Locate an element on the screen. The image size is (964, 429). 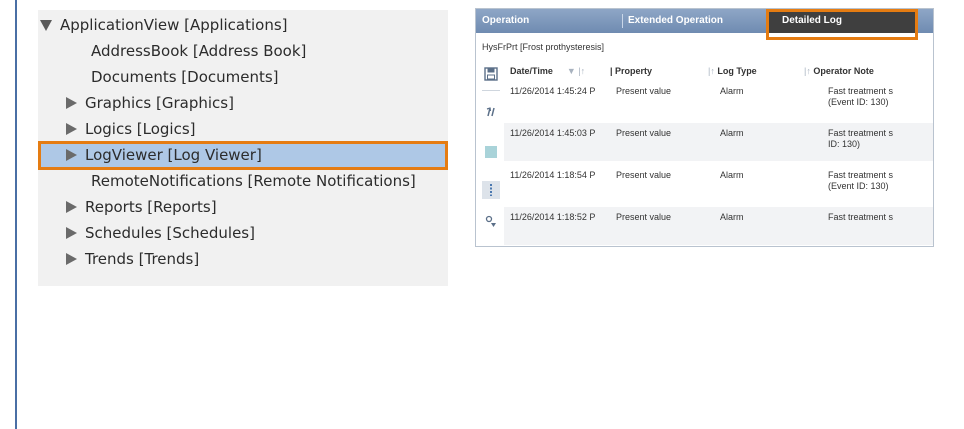
tab-detailed-log: Detailed Log is located at coordinates (842, 21).